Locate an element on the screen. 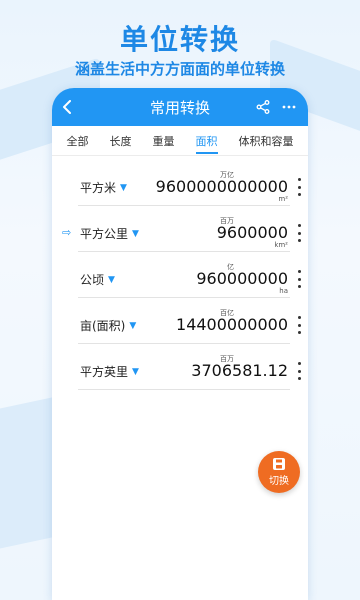 This screenshot has width=360, height=600. unit-selector: 亩(面积) ▼ is located at coordinates (108, 325).